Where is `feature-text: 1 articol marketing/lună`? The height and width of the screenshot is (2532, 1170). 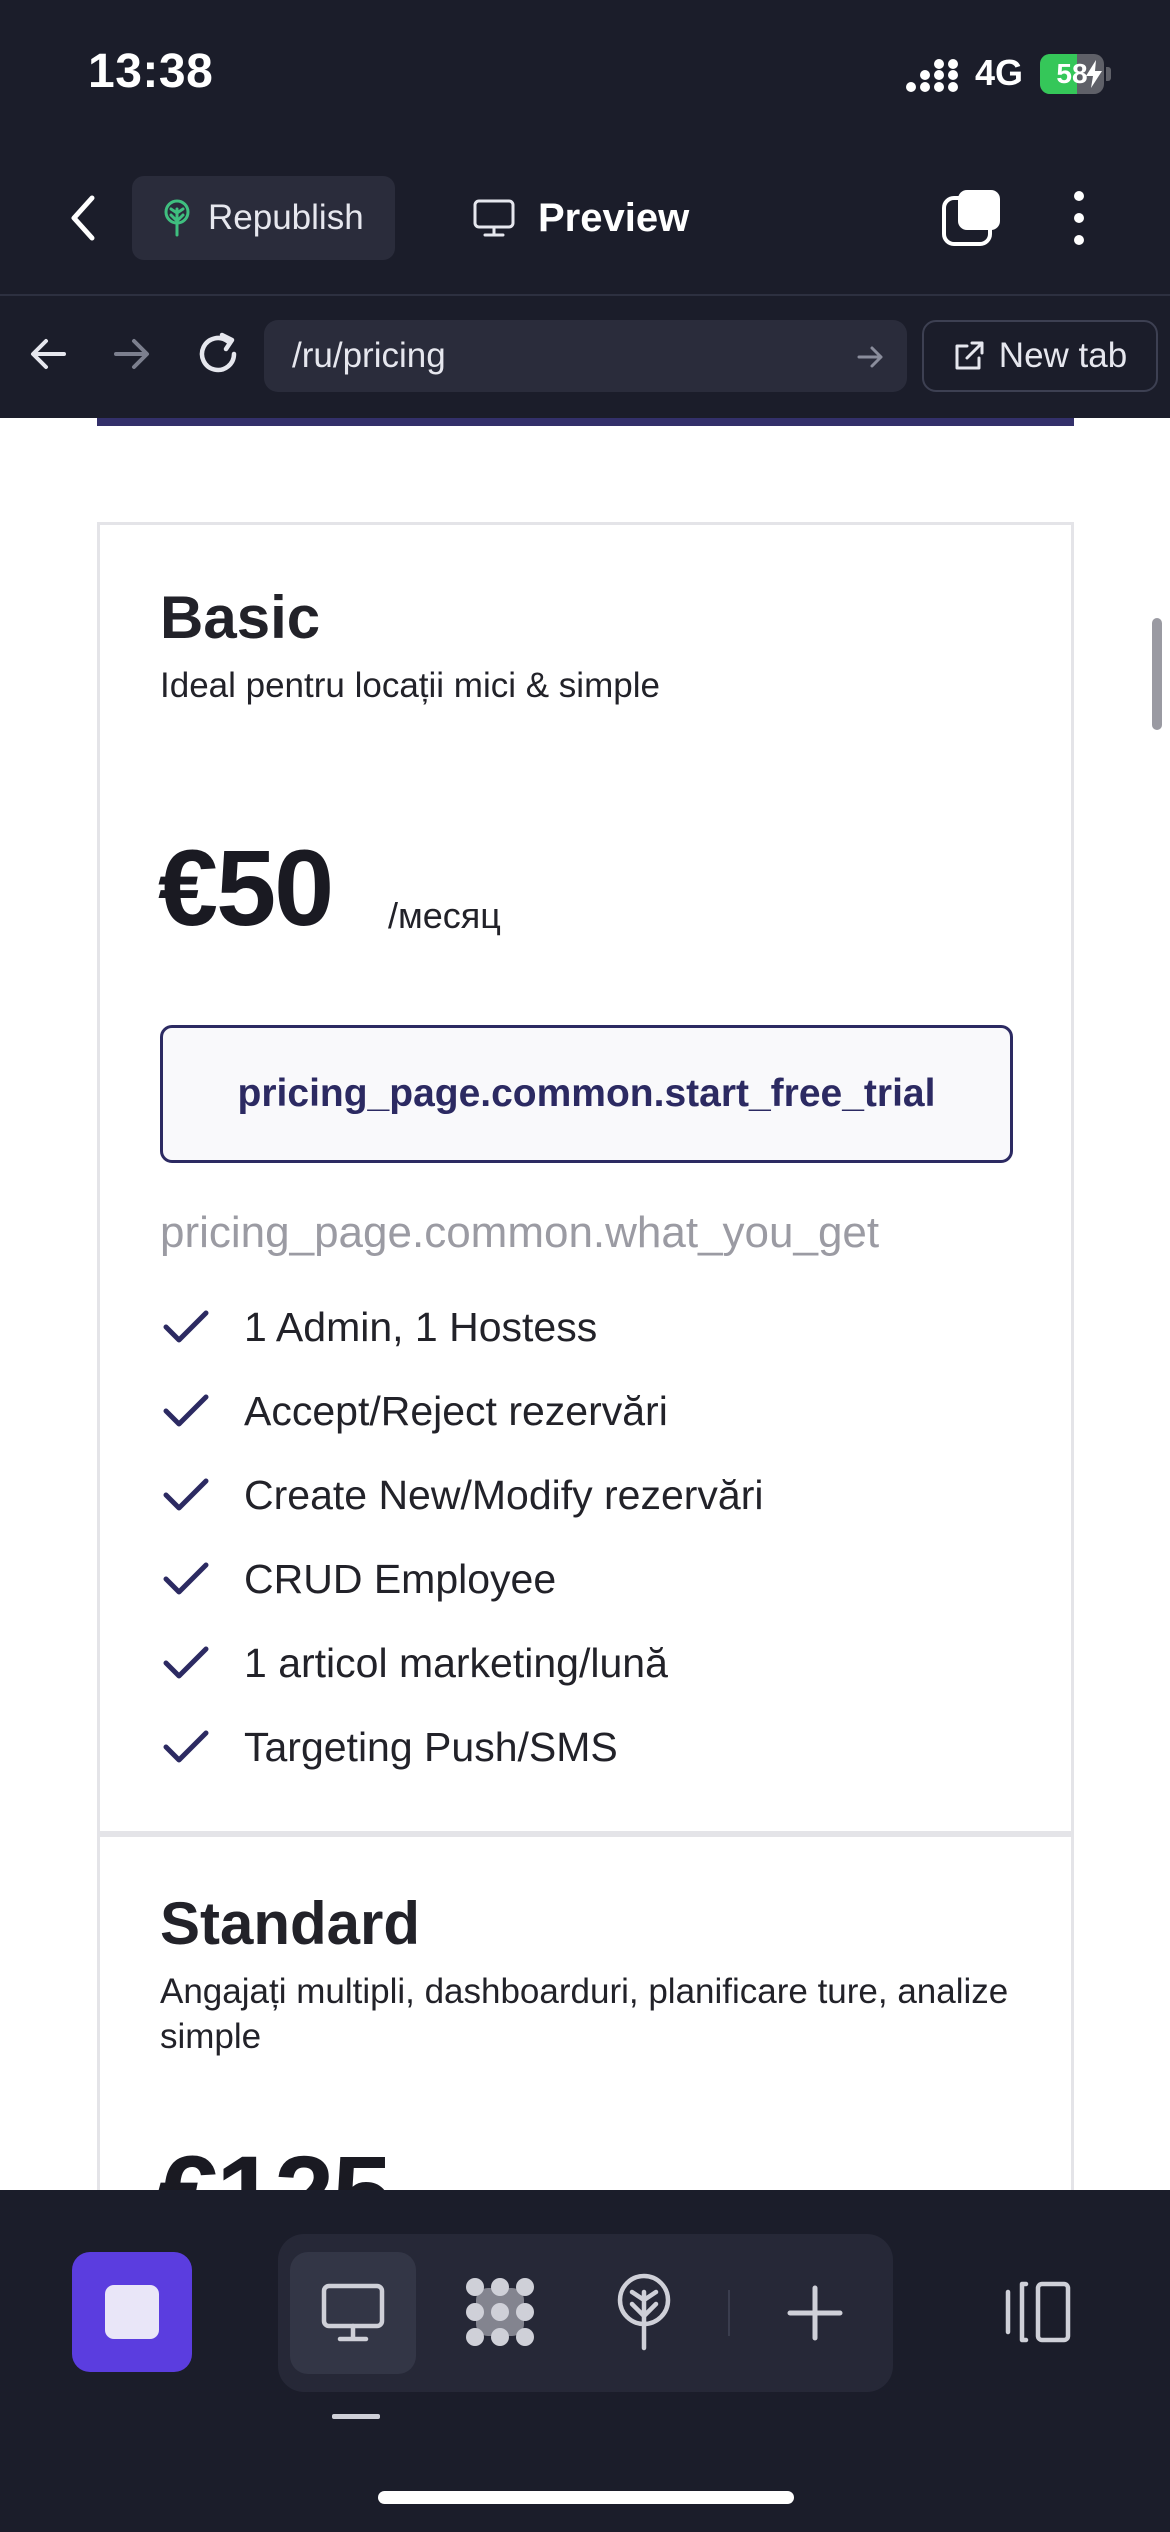
feature-text: 1 articol marketing/lună is located at coordinates (456, 1662).